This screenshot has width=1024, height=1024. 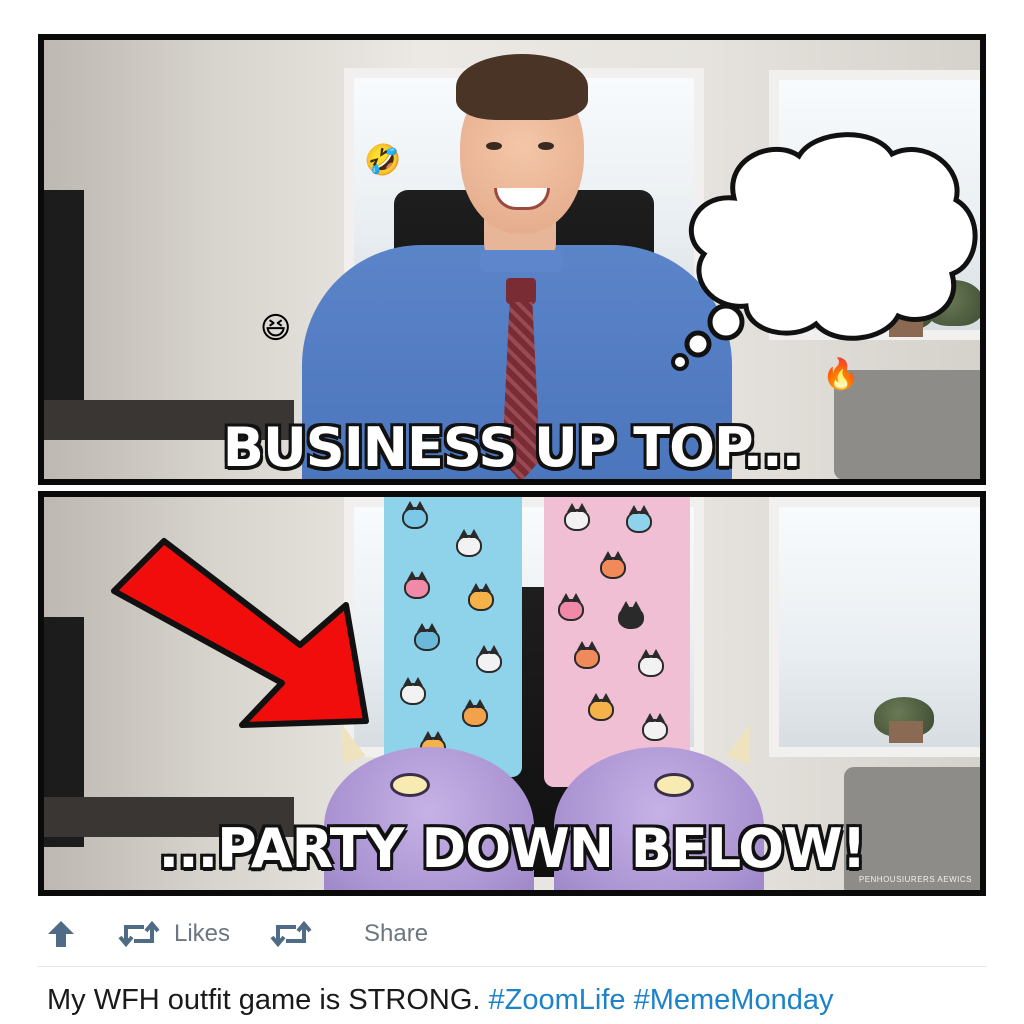 I want to click on post-text: My WFH outfit game is STRONG., so click(x=264, y=1000).